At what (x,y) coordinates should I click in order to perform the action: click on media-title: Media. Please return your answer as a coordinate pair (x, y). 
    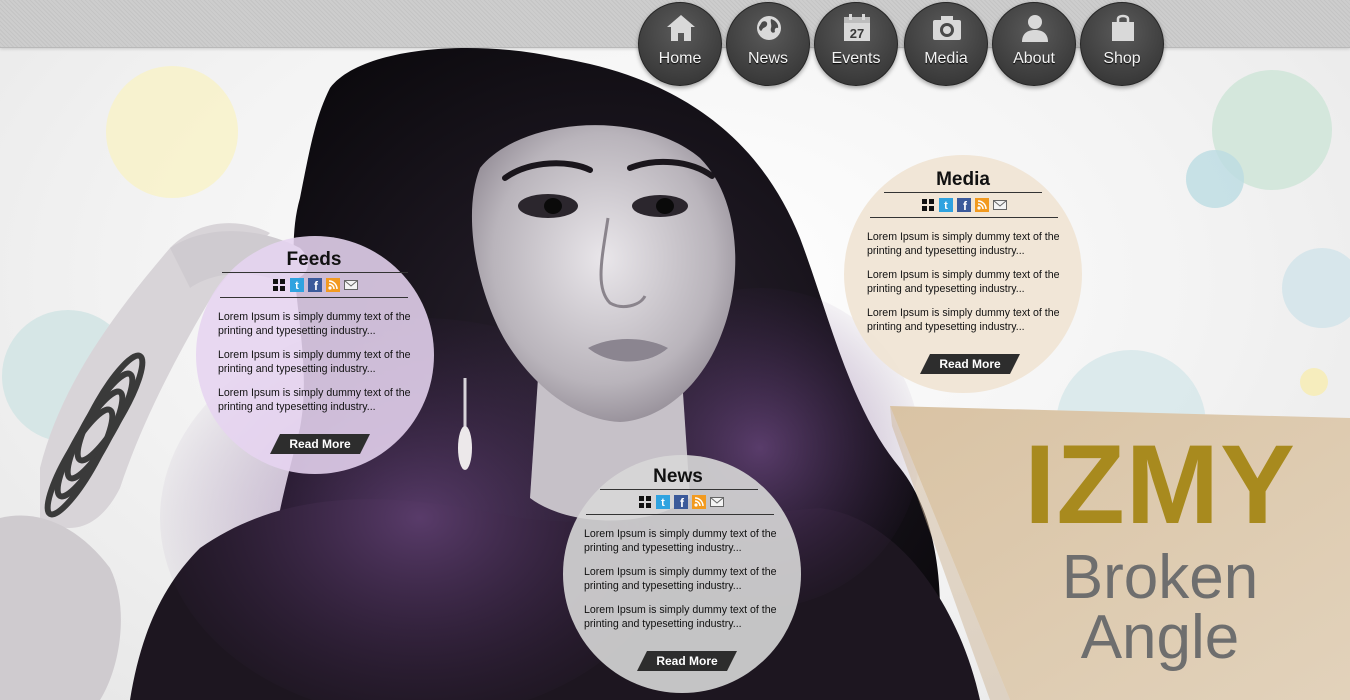
    Looking at the image, I should click on (963, 179).